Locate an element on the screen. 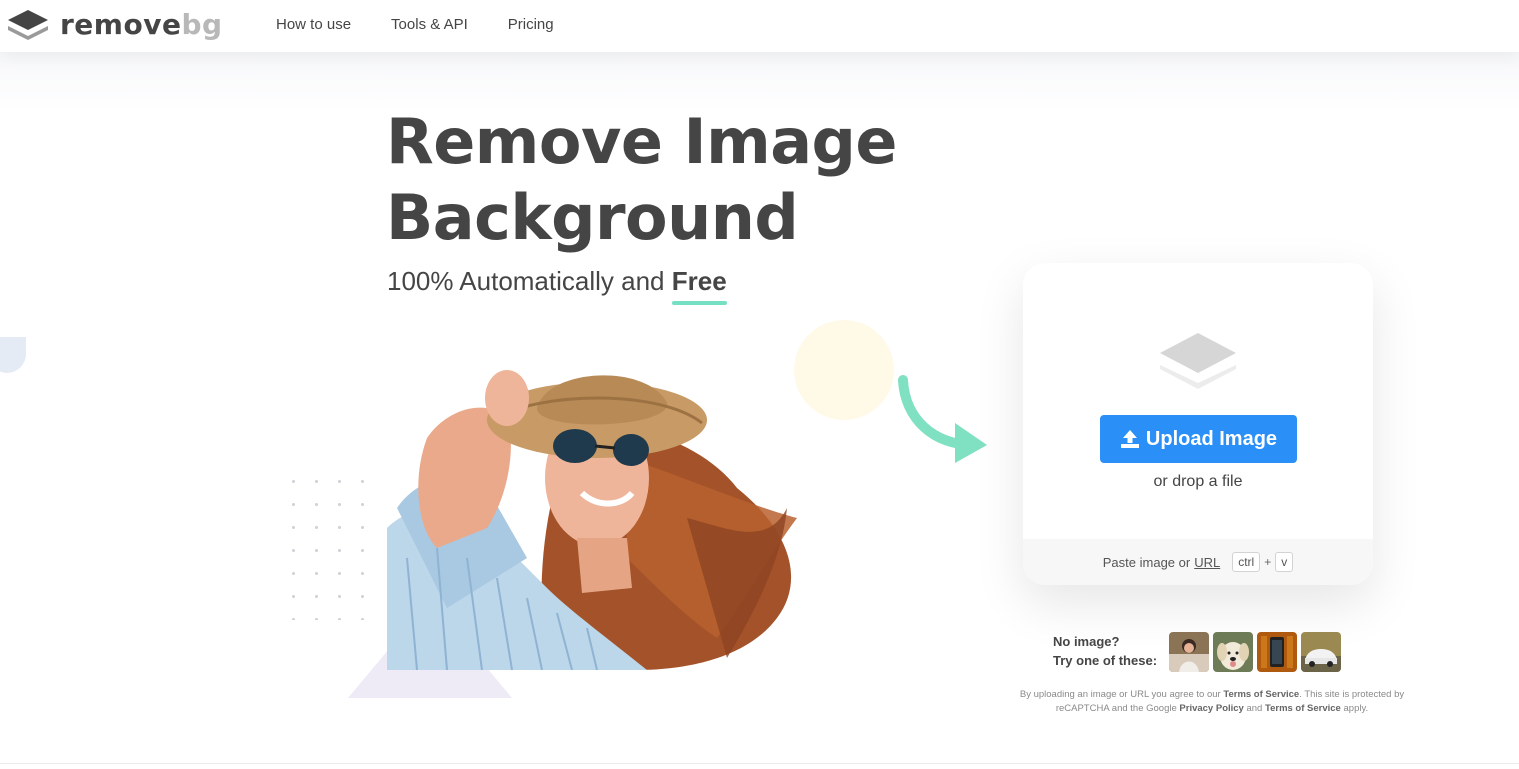 The image size is (1519, 769). brand-name: removebg is located at coordinates (141, 25).